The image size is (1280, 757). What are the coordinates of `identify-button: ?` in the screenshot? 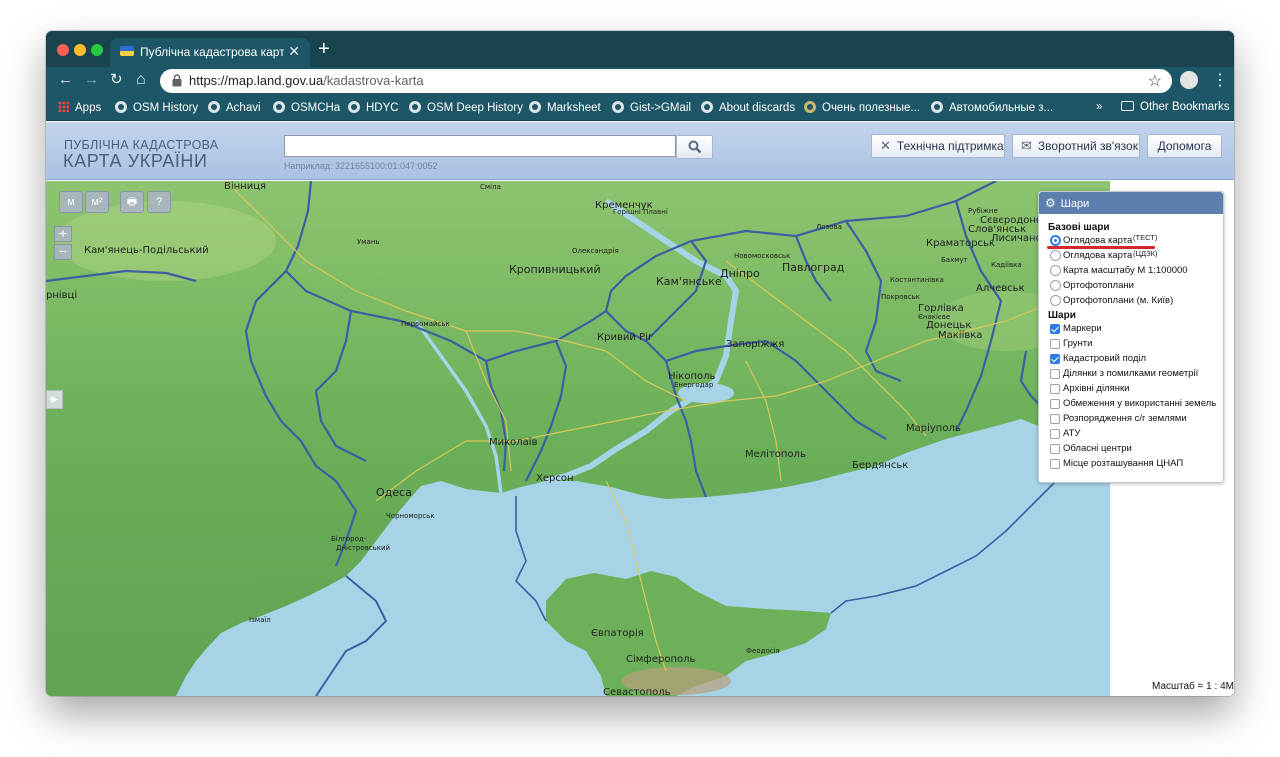 It's located at (159, 202).